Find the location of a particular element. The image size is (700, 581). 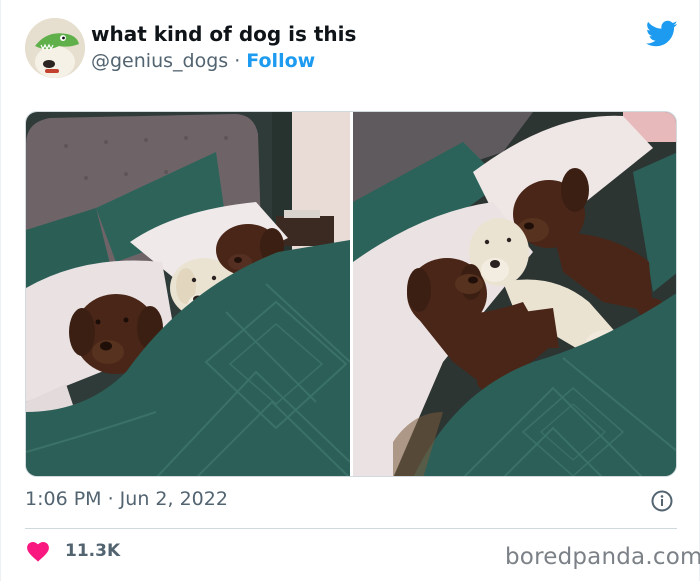

like-count: 11.3K is located at coordinates (92, 551).